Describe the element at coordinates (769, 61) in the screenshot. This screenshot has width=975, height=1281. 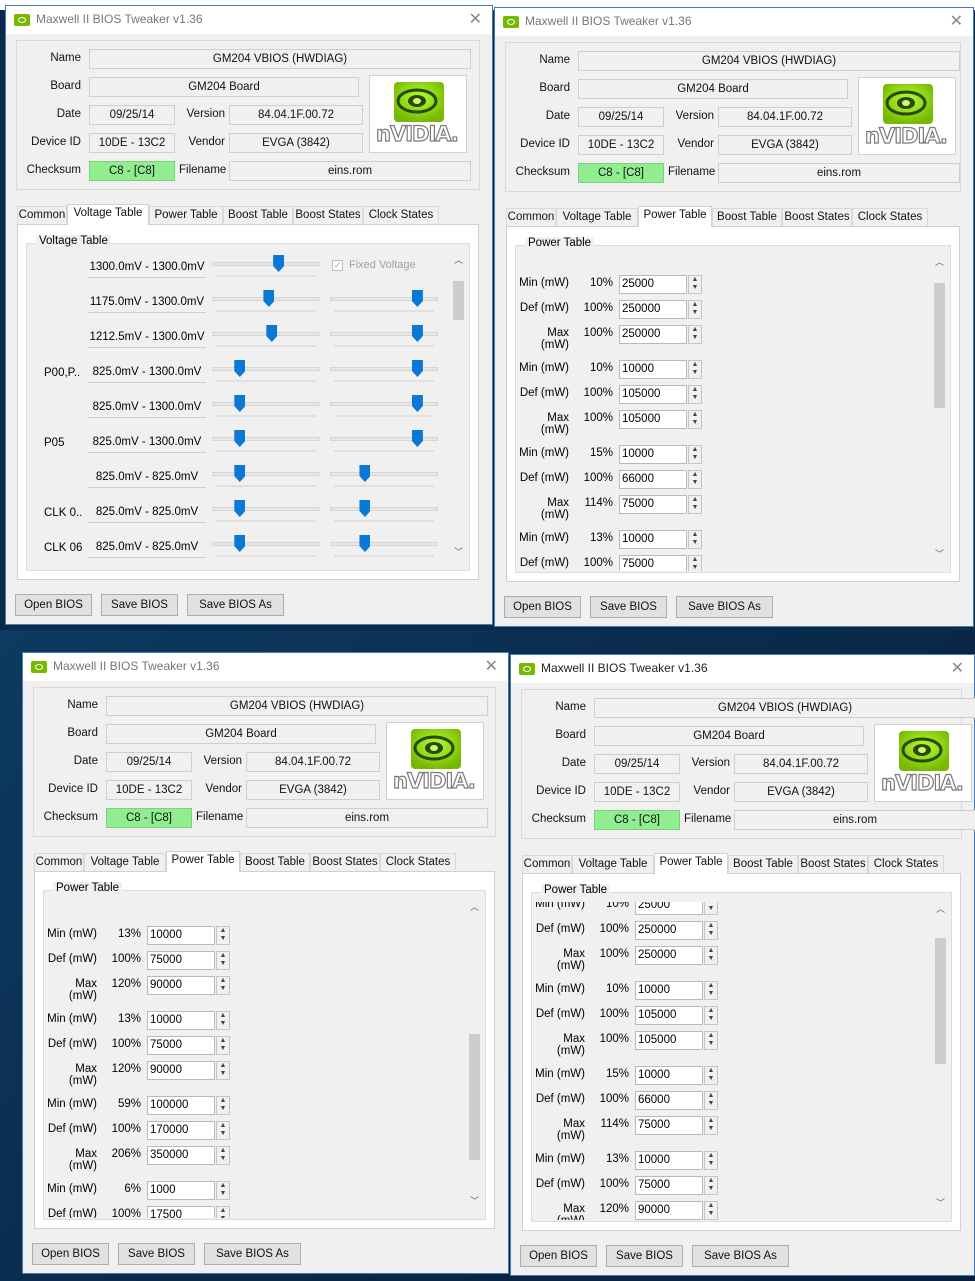
I see `name-field: GM204 VBIOS (HWDIAG)` at that location.